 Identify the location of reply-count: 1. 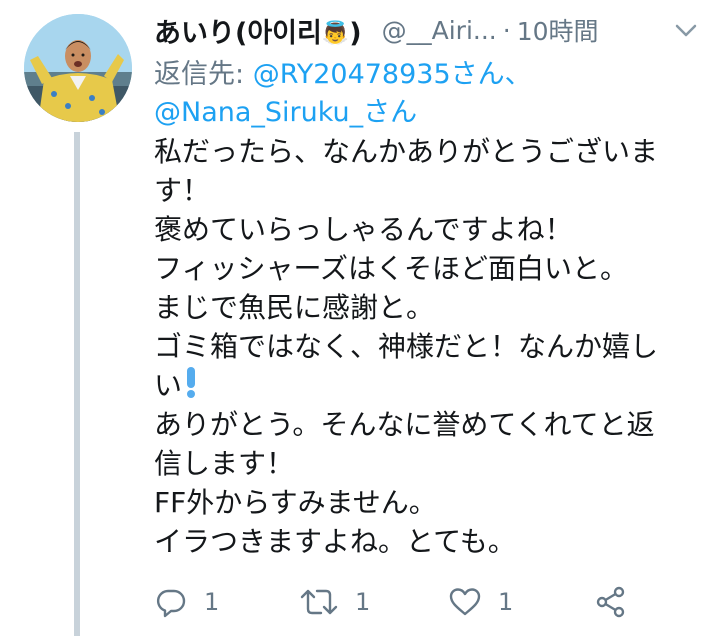
(212, 602).